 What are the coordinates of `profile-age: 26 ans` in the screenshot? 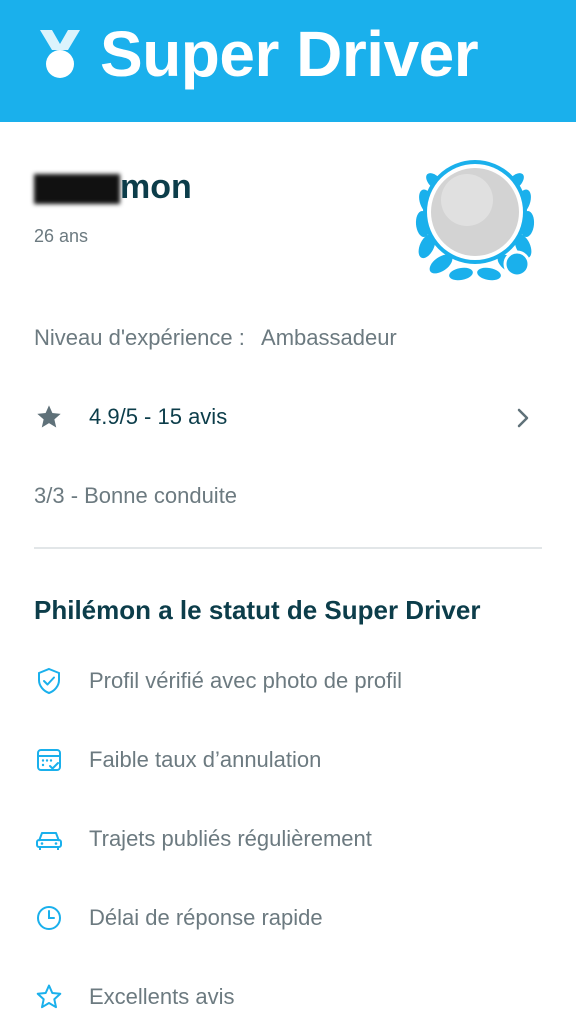 It's located at (61, 236).